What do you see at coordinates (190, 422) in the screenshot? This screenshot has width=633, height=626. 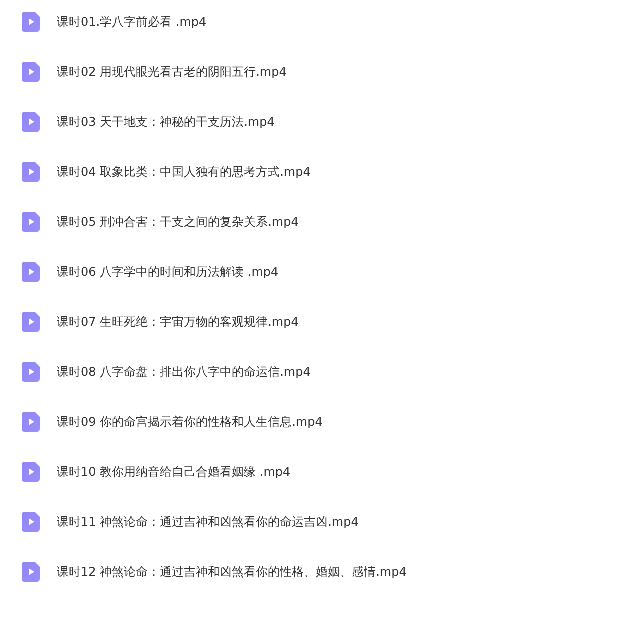 I see `file-name: 课时09 你的命宫揭示着你的性格和人生信息.mp4` at bounding box center [190, 422].